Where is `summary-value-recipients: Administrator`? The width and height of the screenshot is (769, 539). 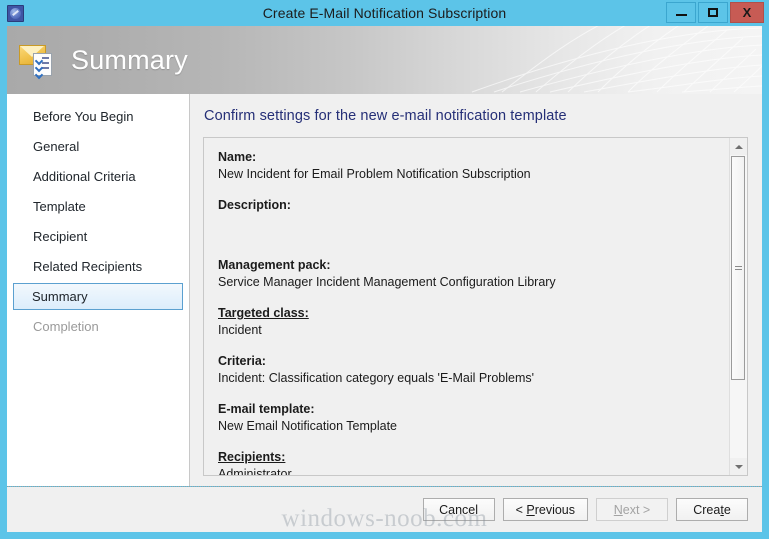
summary-value-recipients: Administrator is located at coordinates (255, 471).